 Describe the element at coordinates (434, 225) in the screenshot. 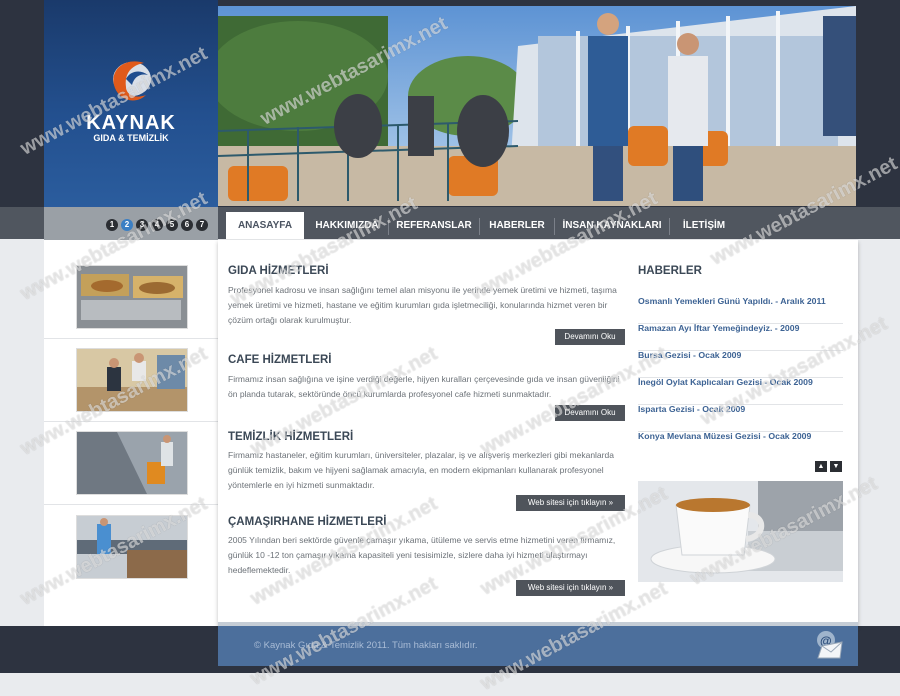

I see `nav-references: REFERANSLAR` at that location.